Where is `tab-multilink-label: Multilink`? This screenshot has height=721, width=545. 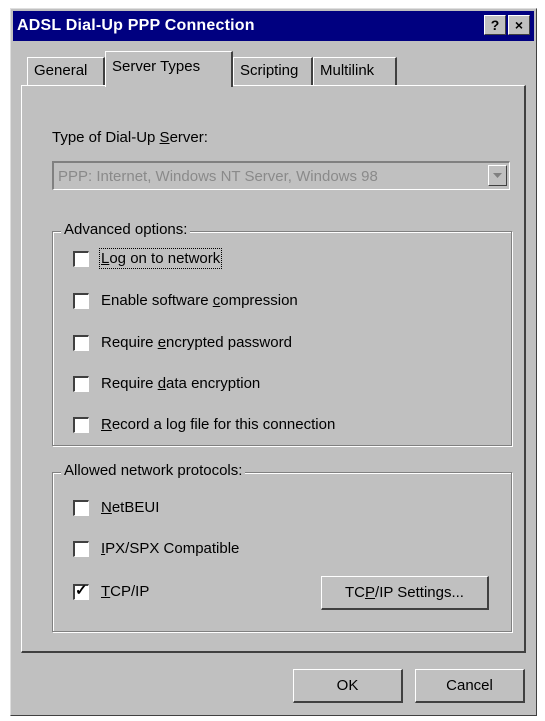
tab-multilink-label: Multilink is located at coordinates (347, 70).